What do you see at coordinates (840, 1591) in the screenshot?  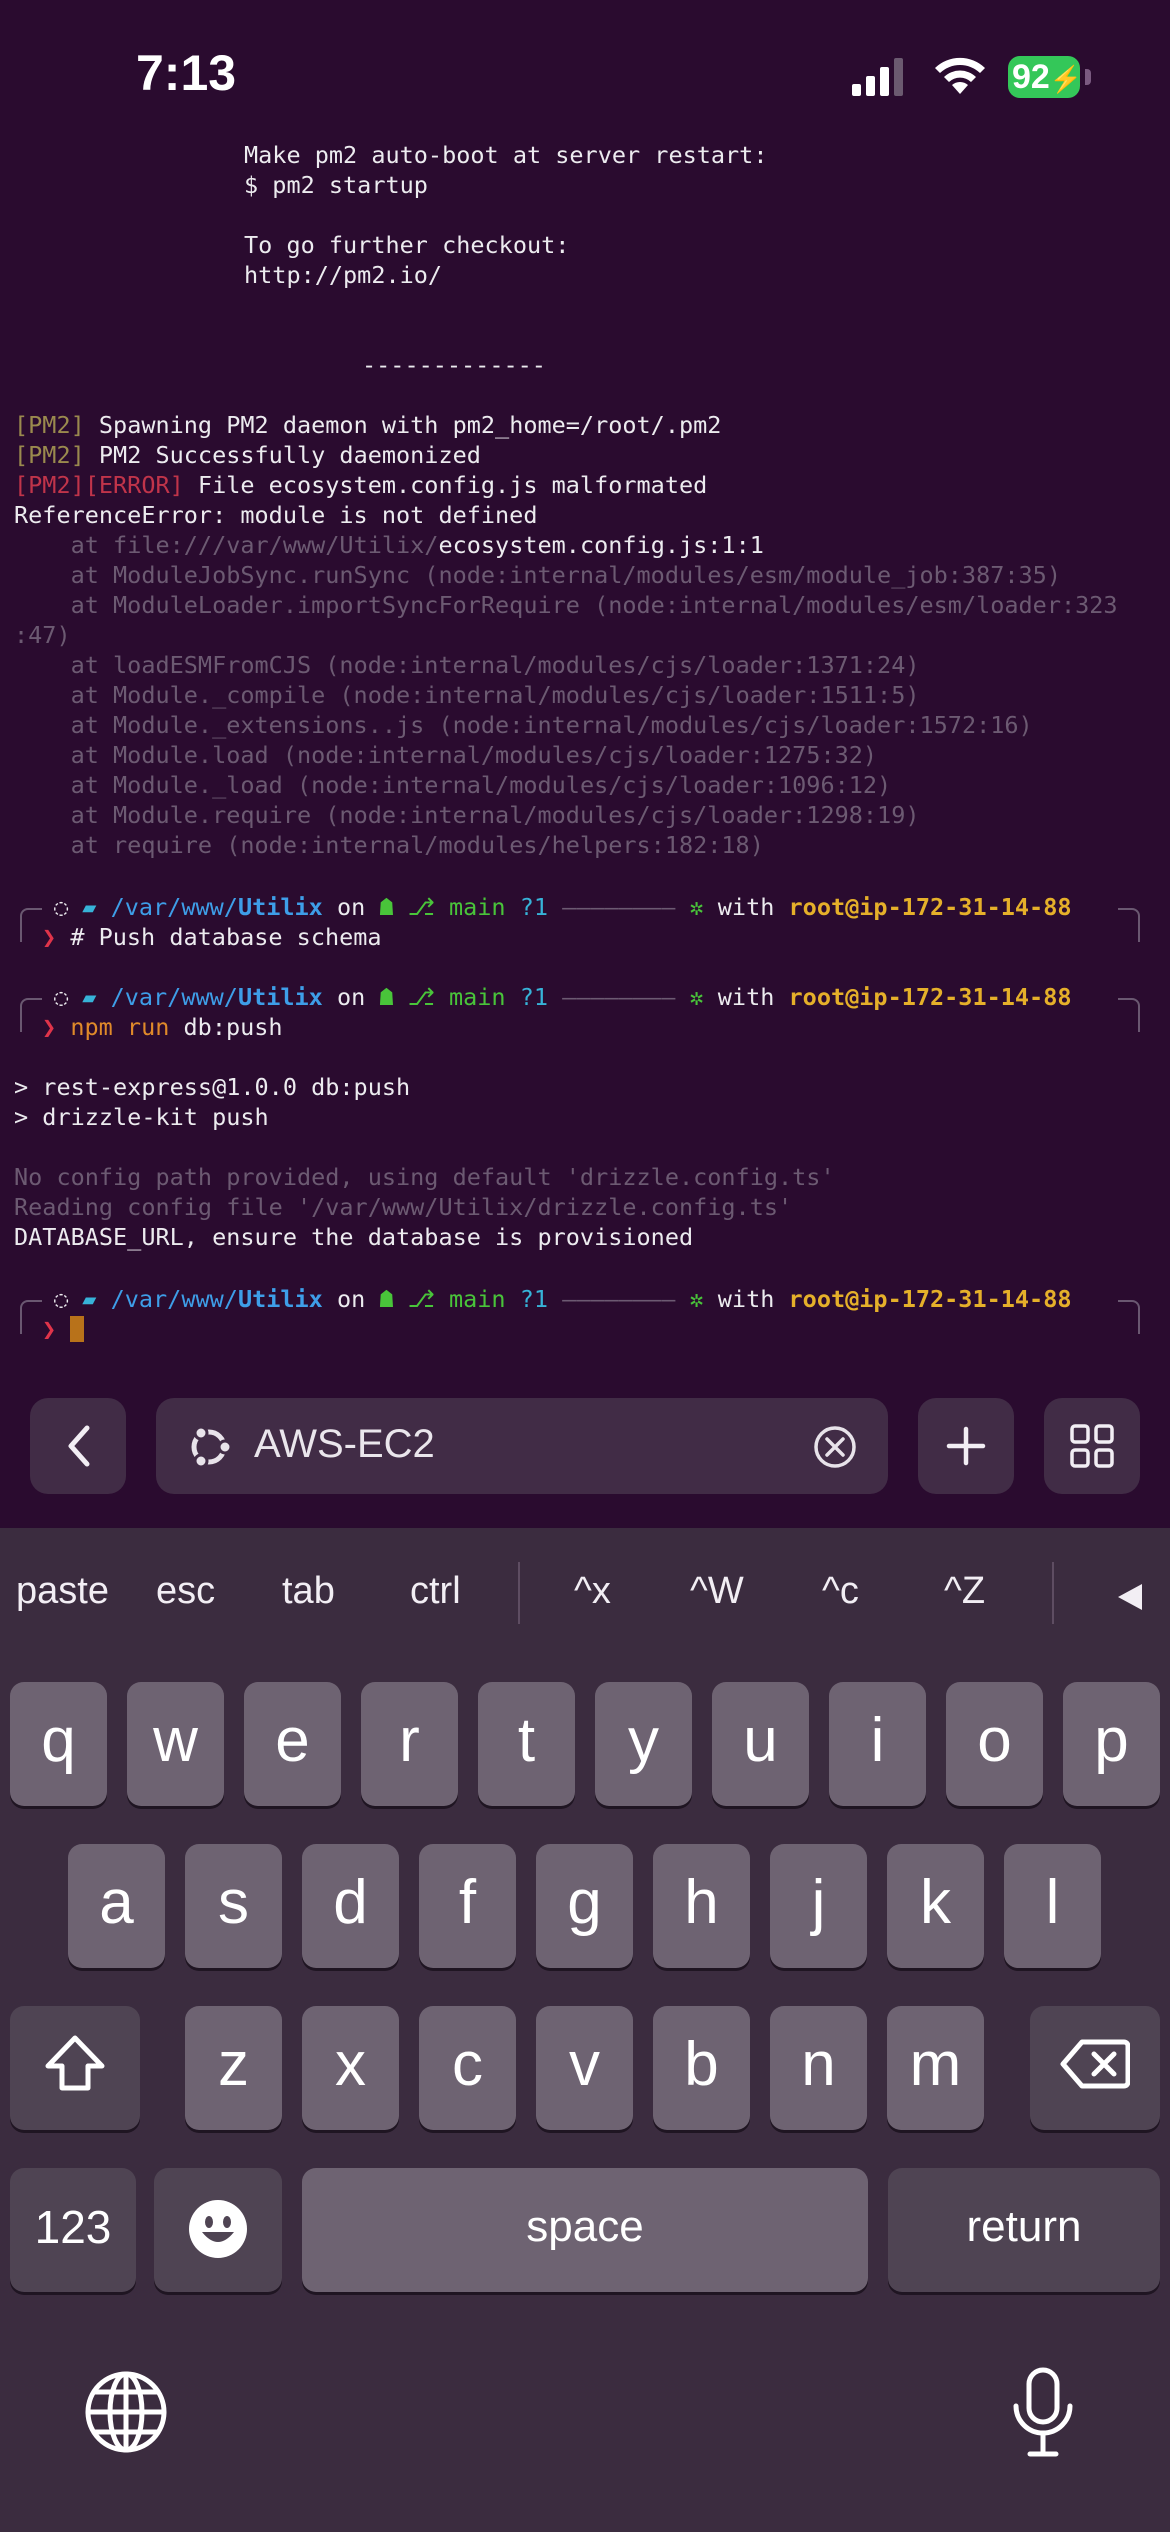 I see `quick-key-ctrl-c: ^c` at bounding box center [840, 1591].